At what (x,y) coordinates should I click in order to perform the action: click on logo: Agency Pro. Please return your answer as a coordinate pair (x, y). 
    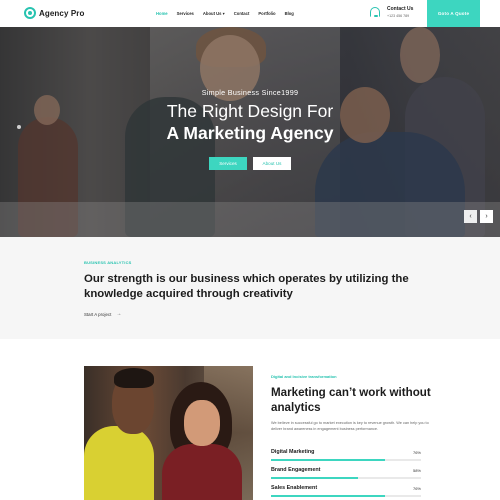
    Looking at the image, I should click on (54, 13).